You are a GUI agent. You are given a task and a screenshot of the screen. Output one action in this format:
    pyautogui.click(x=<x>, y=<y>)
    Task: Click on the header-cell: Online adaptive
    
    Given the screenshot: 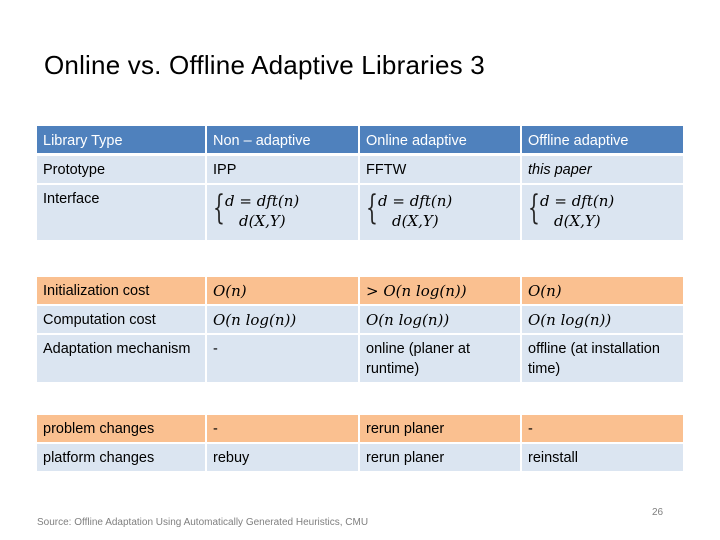 What is the action you would take?
    pyautogui.click(x=440, y=139)
    